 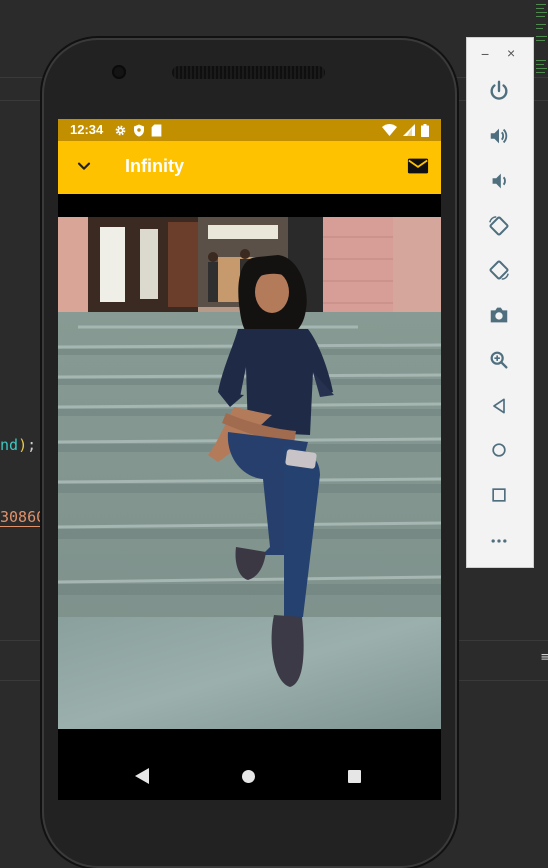 I want to click on emulator-overview-button, so click(x=499, y=495).